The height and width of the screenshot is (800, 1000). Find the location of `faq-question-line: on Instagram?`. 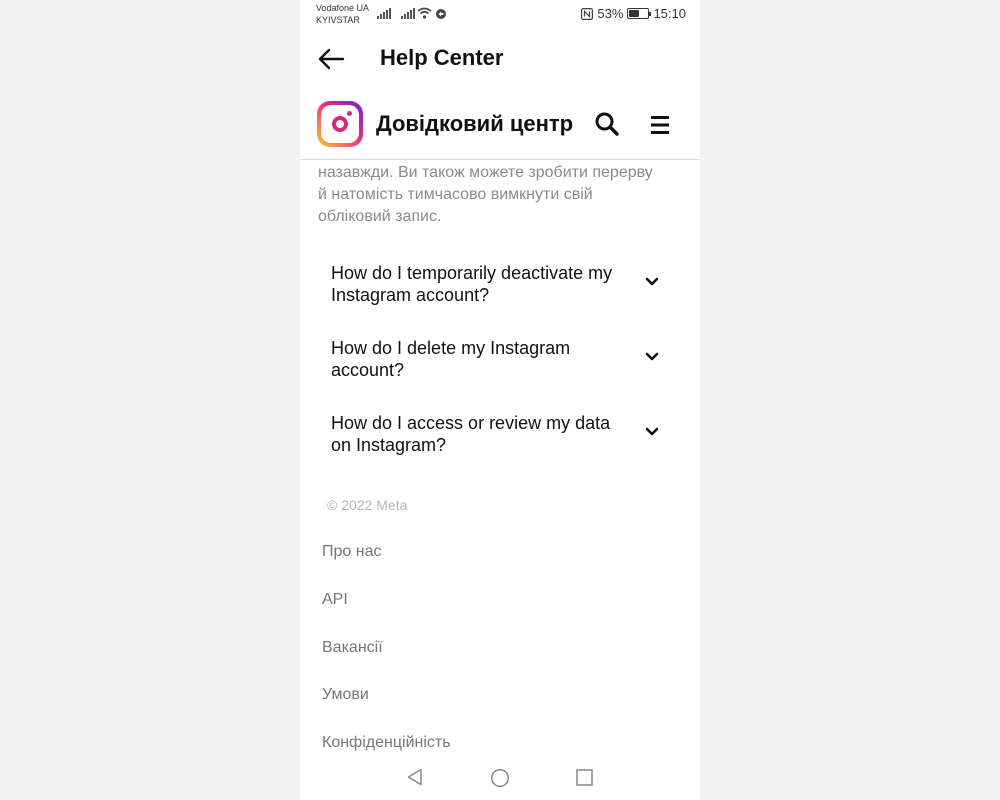

faq-question-line: on Instagram? is located at coordinates (389, 445).